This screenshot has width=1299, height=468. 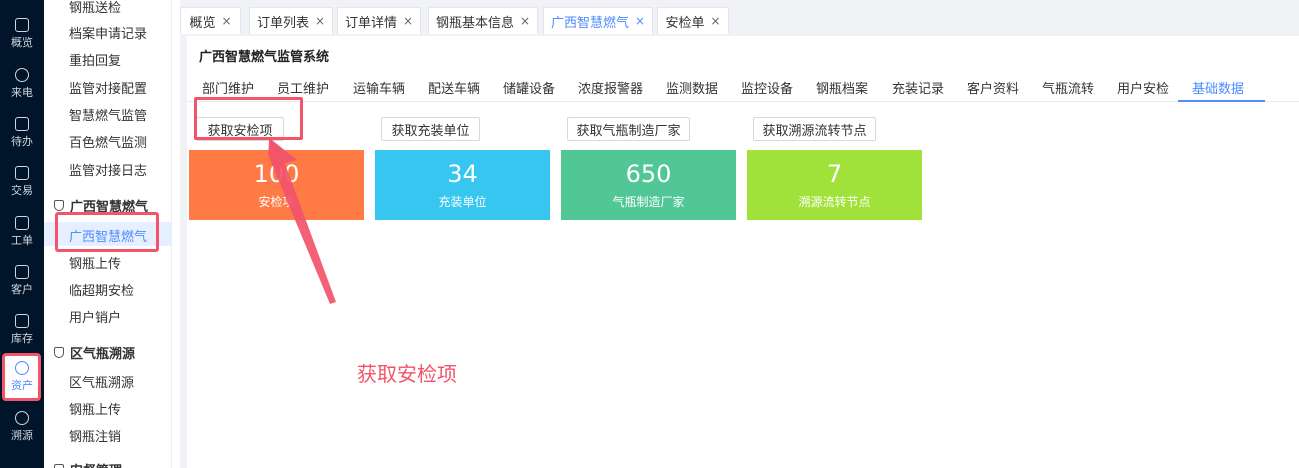 What do you see at coordinates (103, 354) in the screenshot?
I see `menu-group-title: 区气瓶溯源` at bounding box center [103, 354].